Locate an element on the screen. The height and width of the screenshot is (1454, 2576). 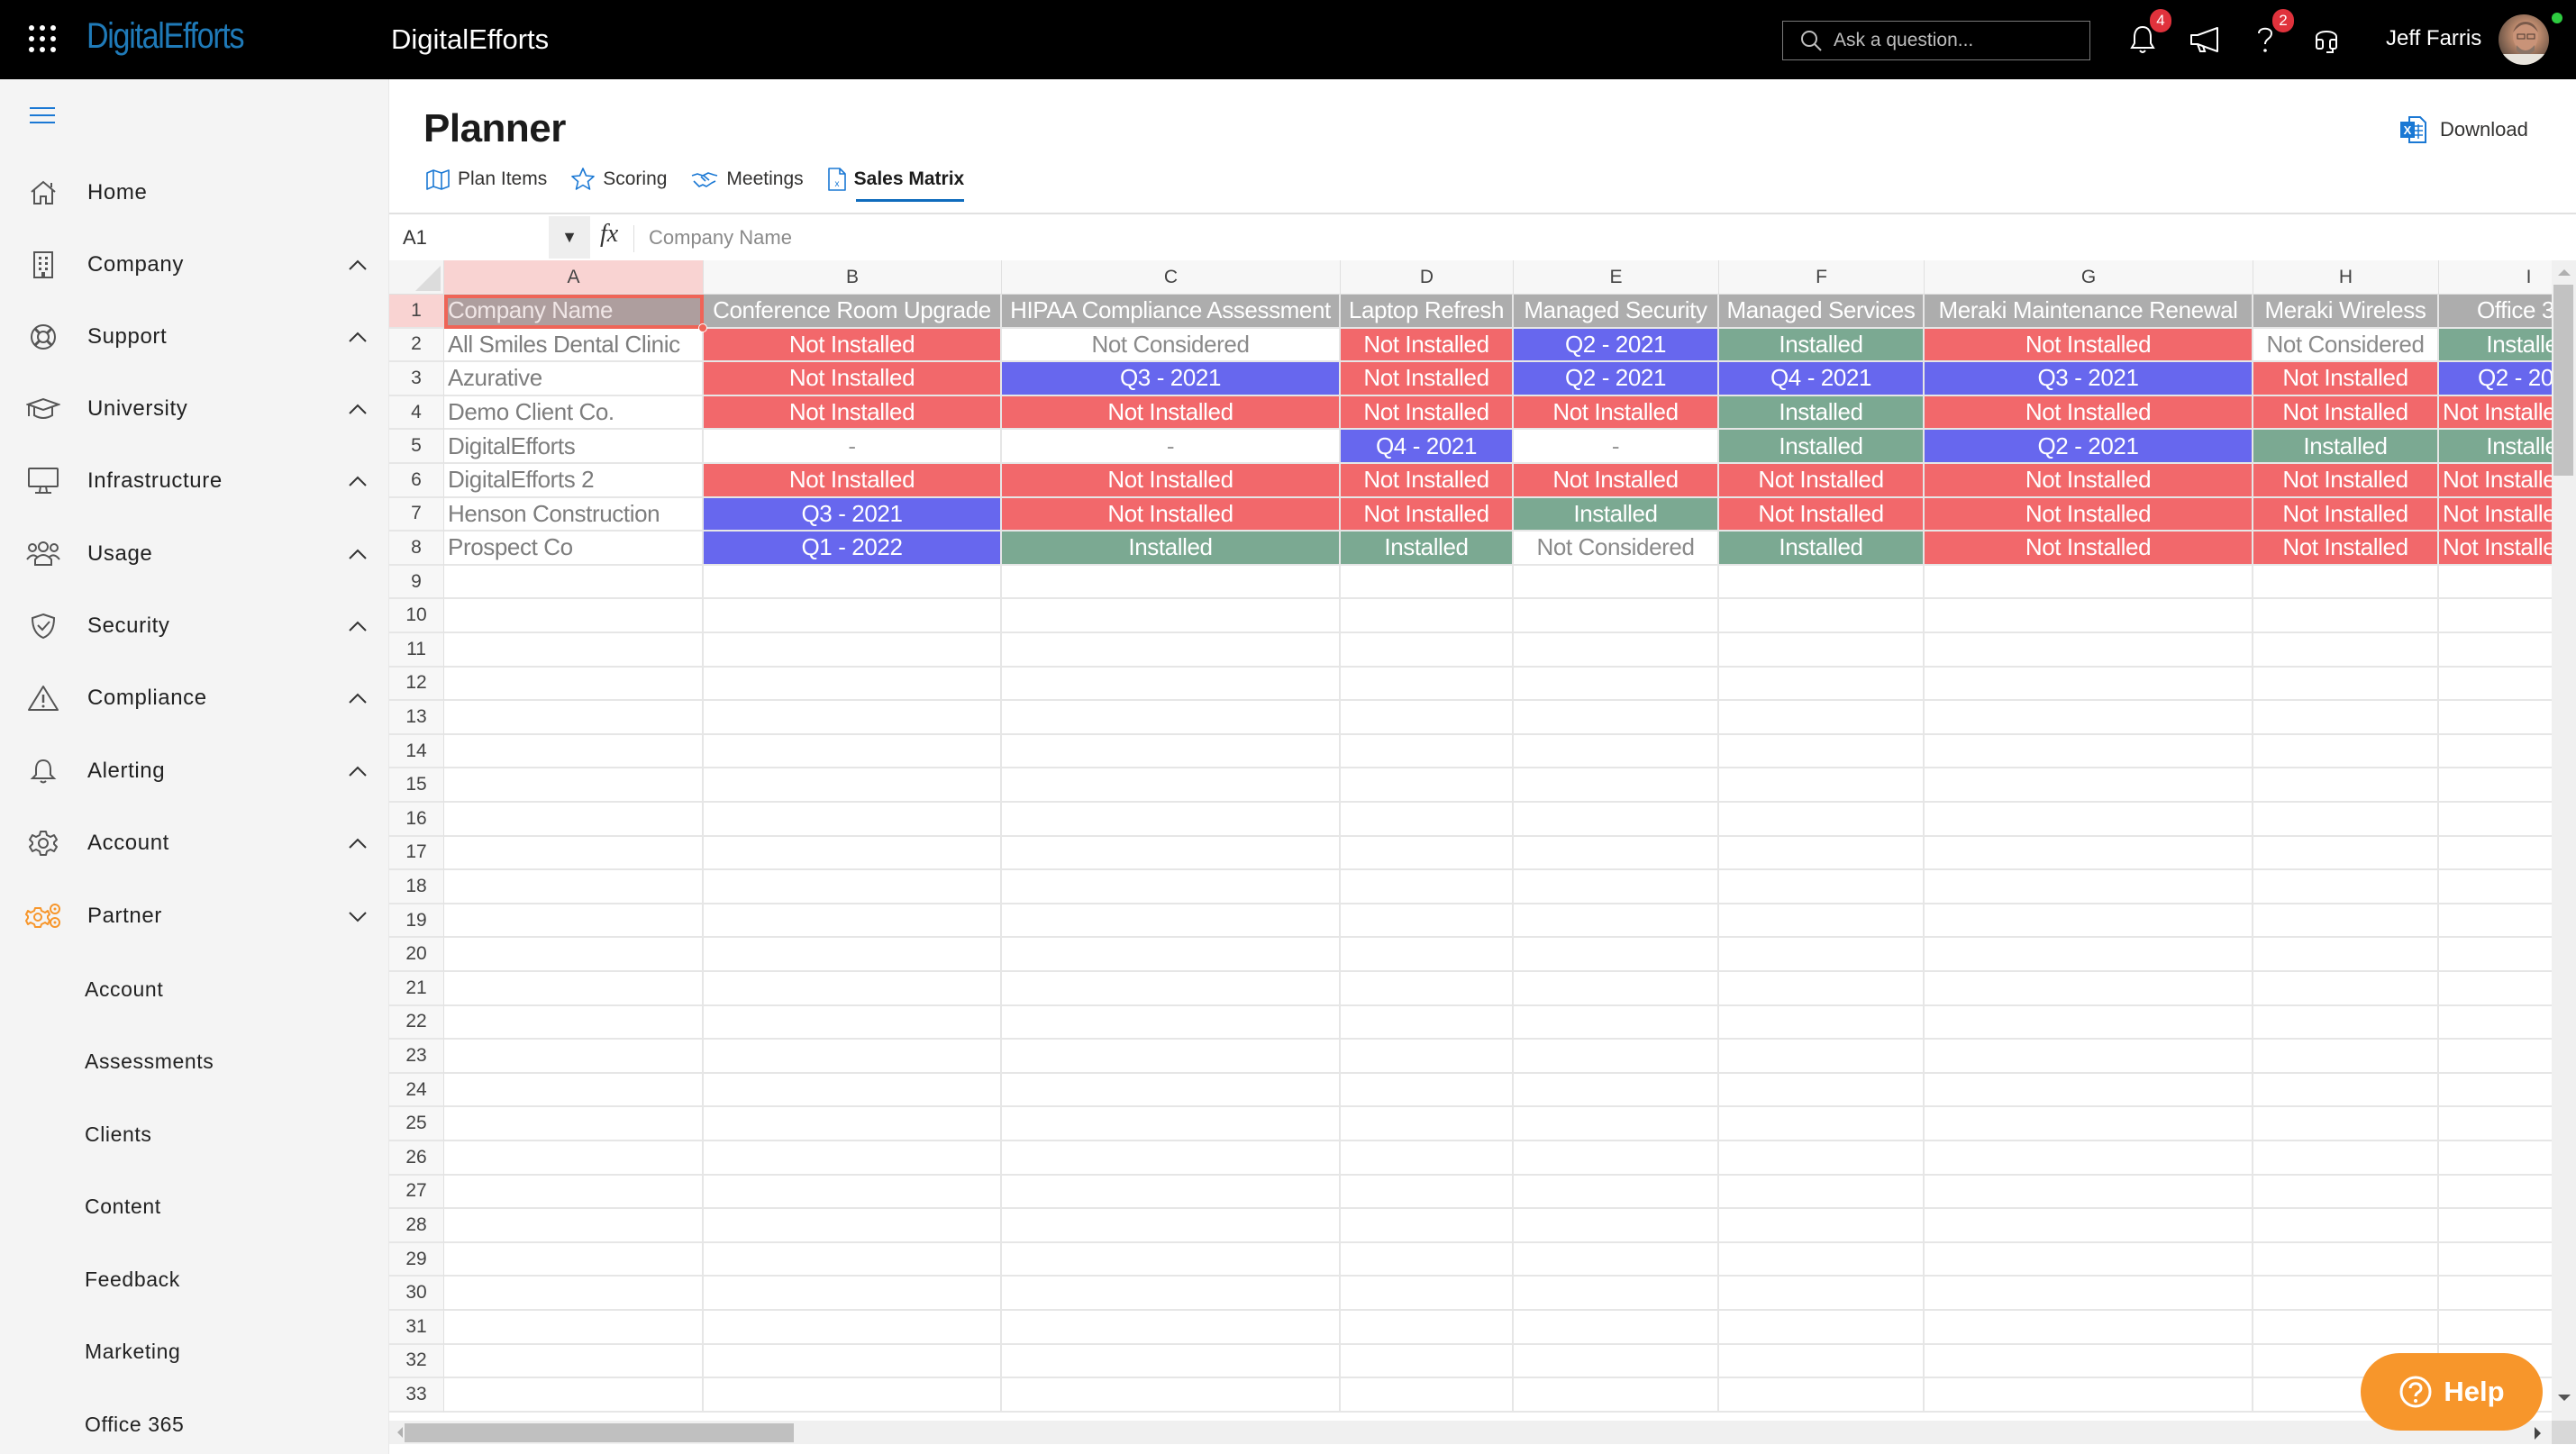
horizontal-scroll-thumb is located at coordinates (599, 1433).